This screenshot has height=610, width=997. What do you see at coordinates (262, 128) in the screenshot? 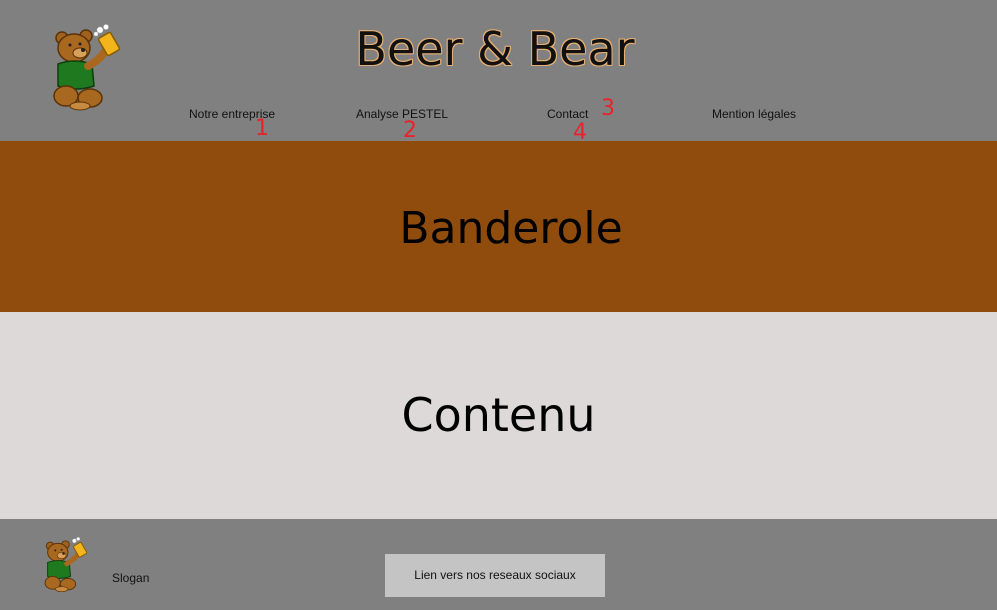
I see `annotation-number: 1` at bounding box center [262, 128].